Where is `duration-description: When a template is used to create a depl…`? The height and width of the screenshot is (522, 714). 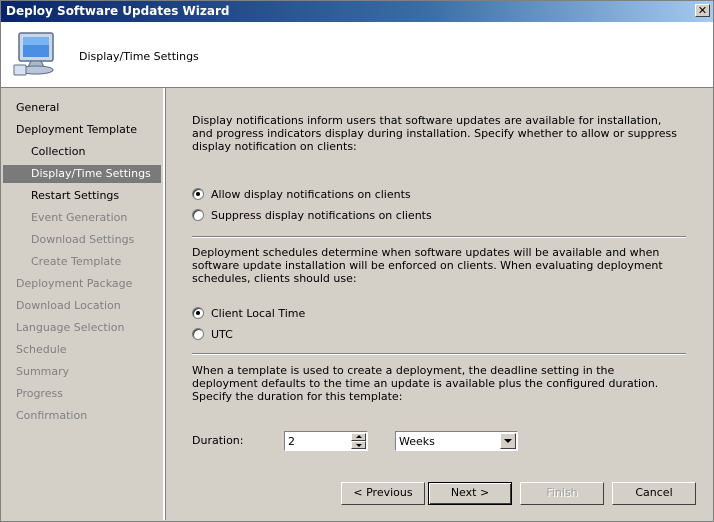 duration-description: When a template is used to create a depl… is located at coordinates (425, 383).